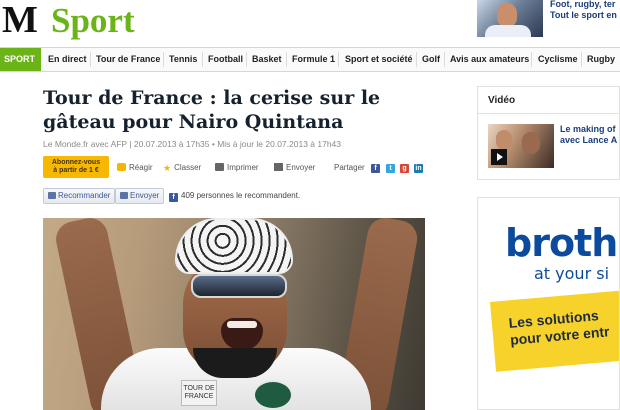 The height and width of the screenshot is (410, 620). What do you see at coordinates (67, 59) in the screenshot?
I see `nav-item-en-direct: En direct` at bounding box center [67, 59].